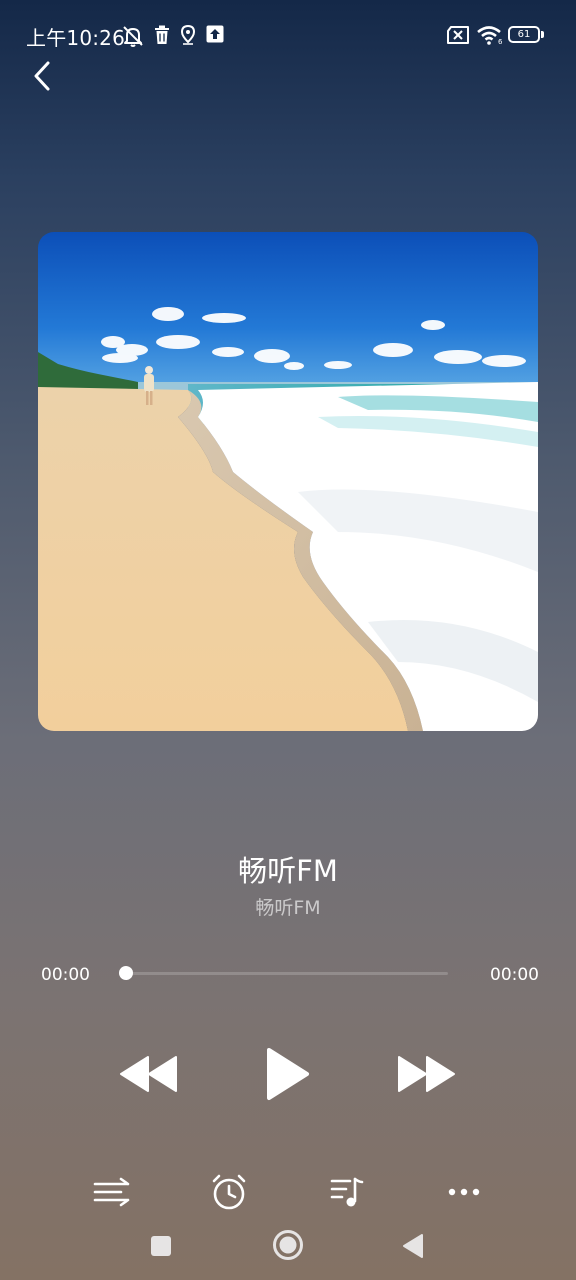  I want to click on home-button, so click(288, 1245).